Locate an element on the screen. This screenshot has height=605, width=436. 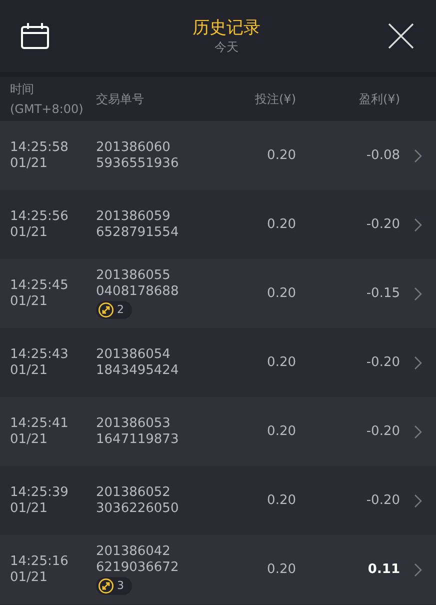
badge-count: 3 is located at coordinates (120, 586).